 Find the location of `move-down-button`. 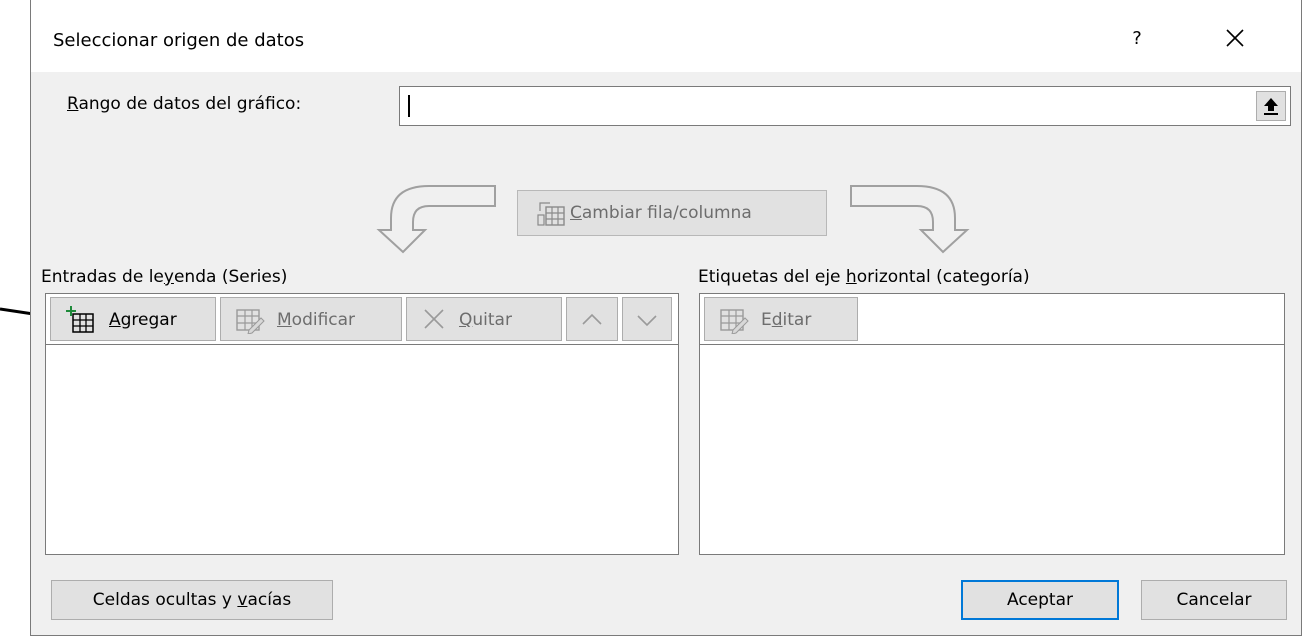

move-down-button is located at coordinates (647, 319).